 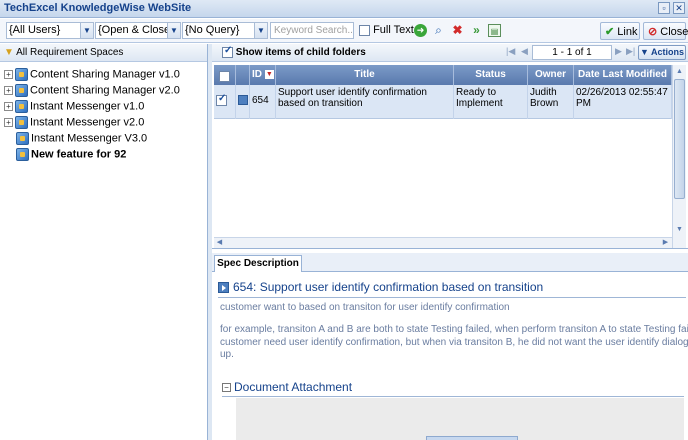 What do you see at coordinates (510, 51) in the screenshot?
I see `first-page-icon: |◀` at bounding box center [510, 51].